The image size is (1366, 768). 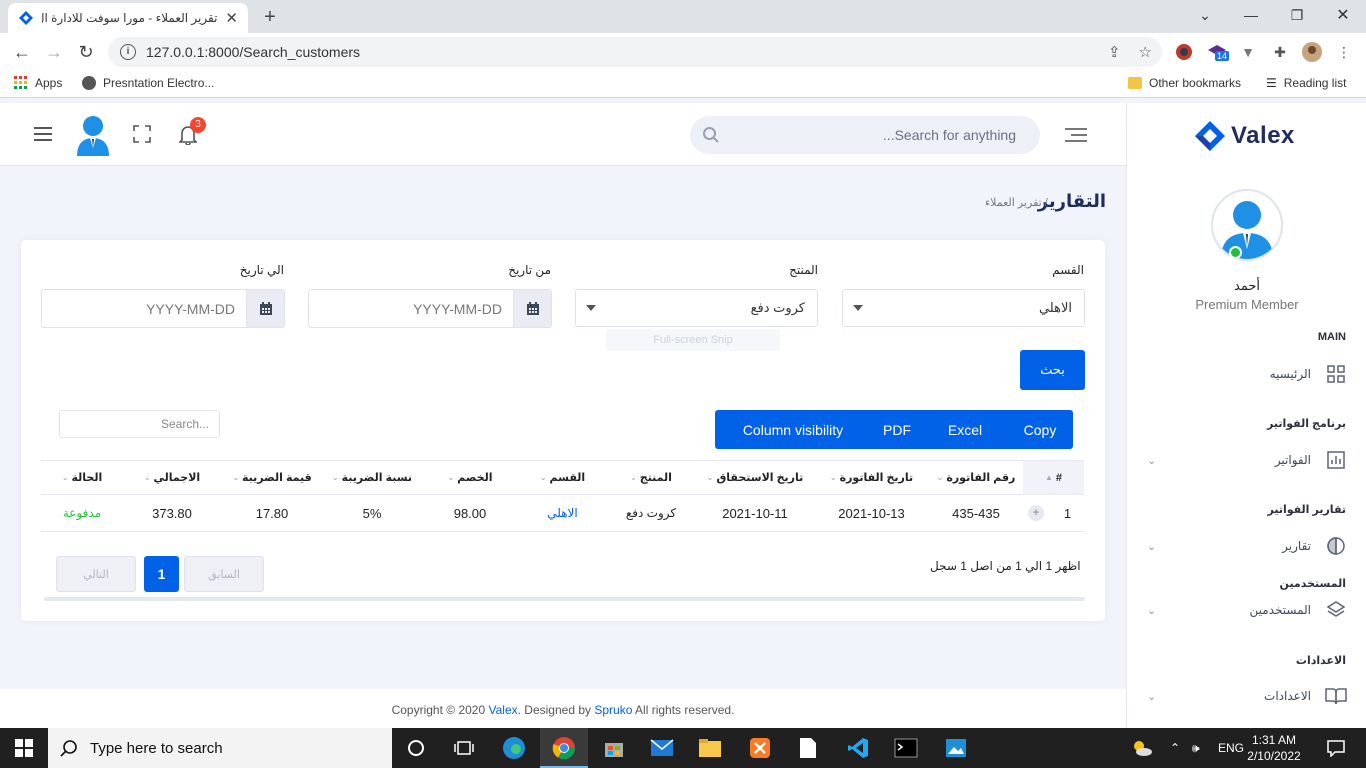 What do you see at coordinates (1114, 52) in the screenshot?
I see `share-icon: ⇪` at bounding box center [1114, 52].